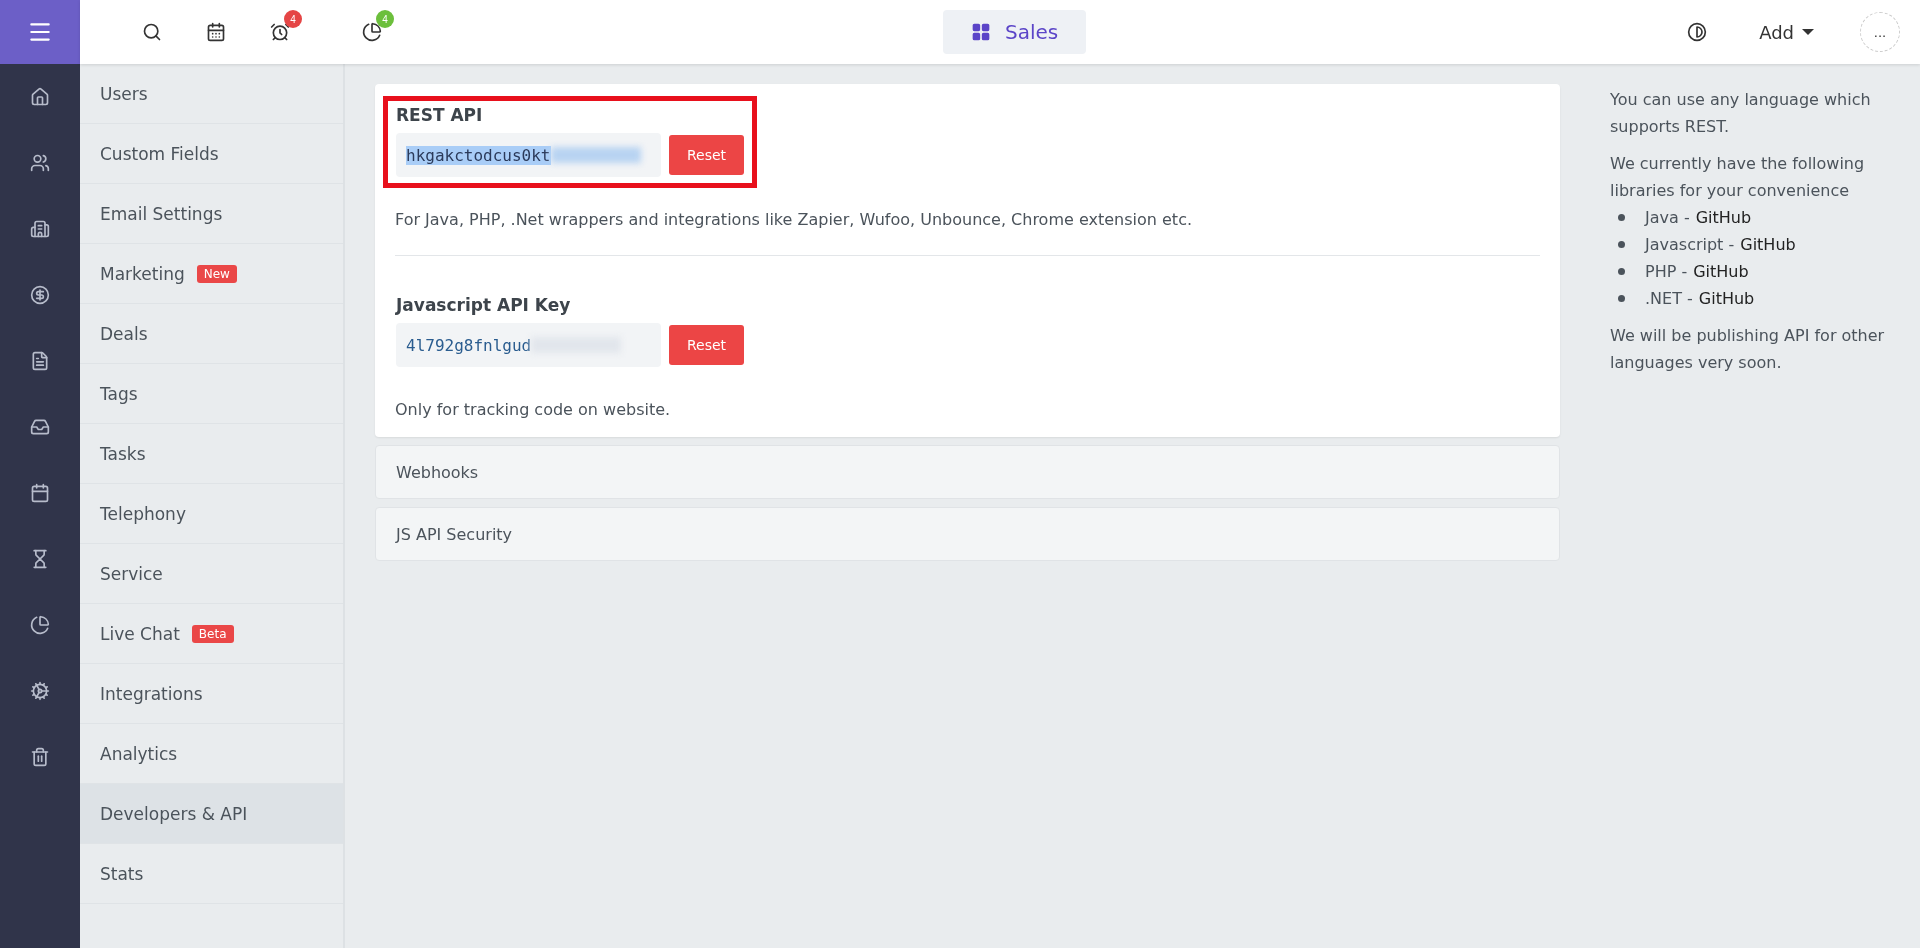  I want to click on menu-item-label: Developers & API, so click(174, 813).